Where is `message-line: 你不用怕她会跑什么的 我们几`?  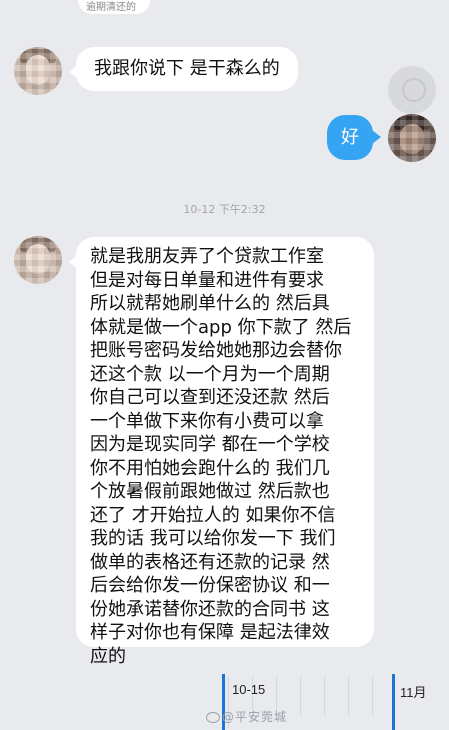
message-line: 你不用怕她会跑什么的 我们几 is located at coordinates (210, 468).